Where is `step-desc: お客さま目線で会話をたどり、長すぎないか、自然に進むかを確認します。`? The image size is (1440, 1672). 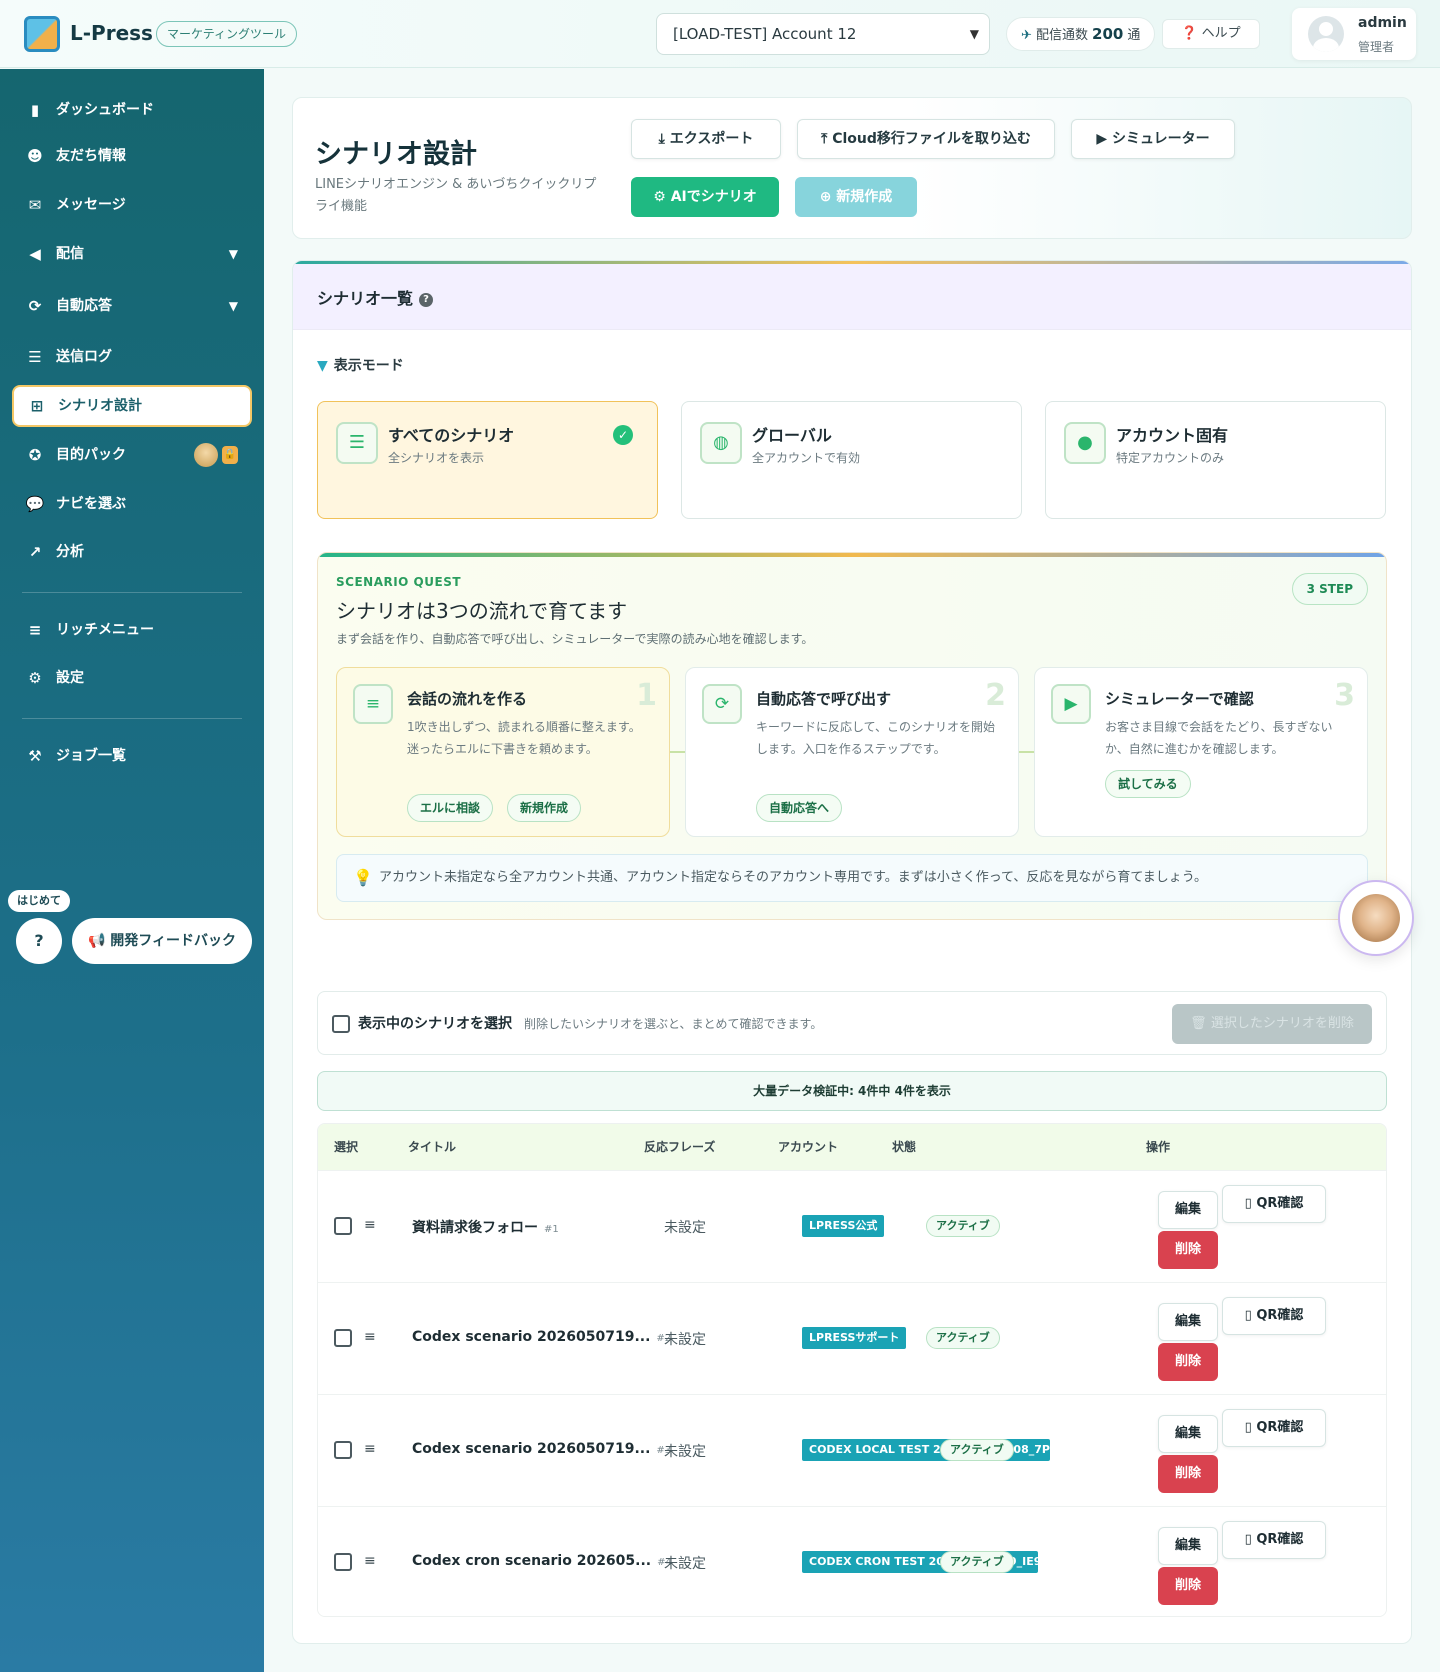
step-desc: お客さま目線で会話をたどり、長すぎないか、自然に進むかを確認します。 is located at coordinates (1219, 738).